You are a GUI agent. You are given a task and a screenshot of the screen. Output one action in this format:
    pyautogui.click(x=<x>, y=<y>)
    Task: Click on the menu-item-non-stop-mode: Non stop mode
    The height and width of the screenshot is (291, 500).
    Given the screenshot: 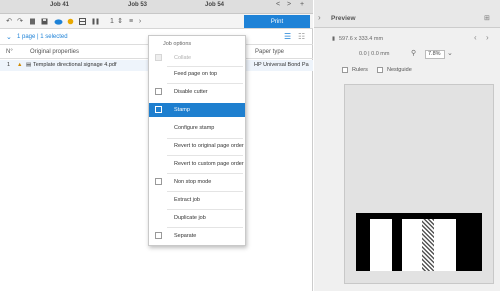 What is the action you would take?
    pyautogui.click(x=197, y=182)
    